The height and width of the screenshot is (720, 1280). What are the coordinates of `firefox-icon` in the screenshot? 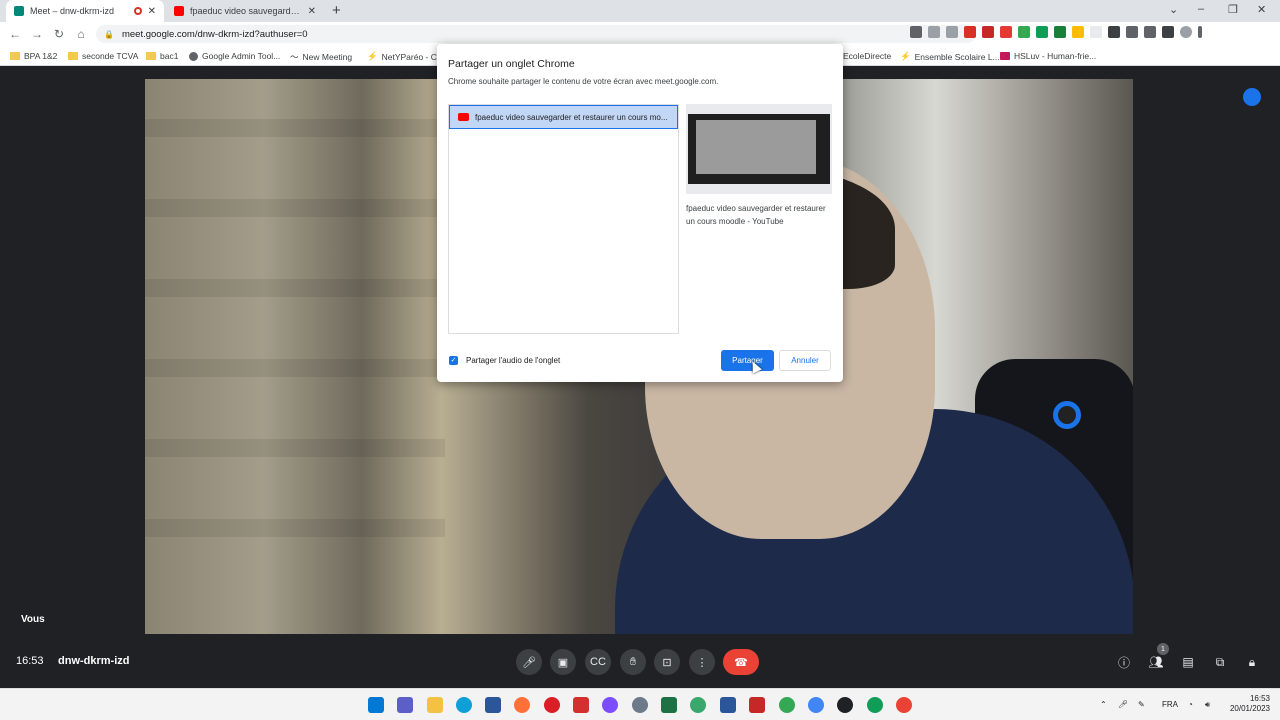 It's located at (522, 705).